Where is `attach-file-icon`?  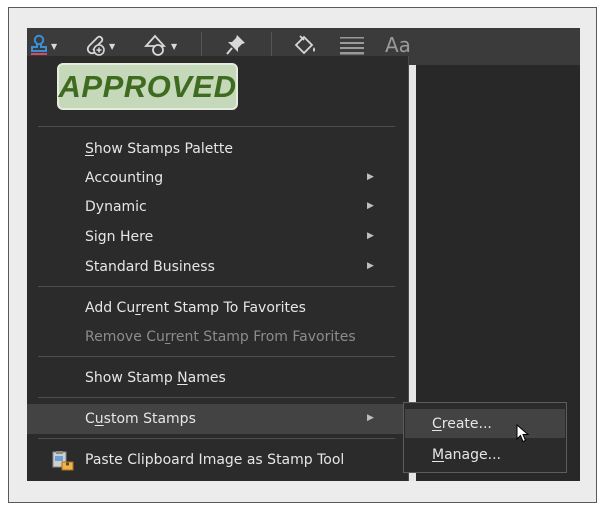
attach-file-icon is located at coordinates (95, 45).